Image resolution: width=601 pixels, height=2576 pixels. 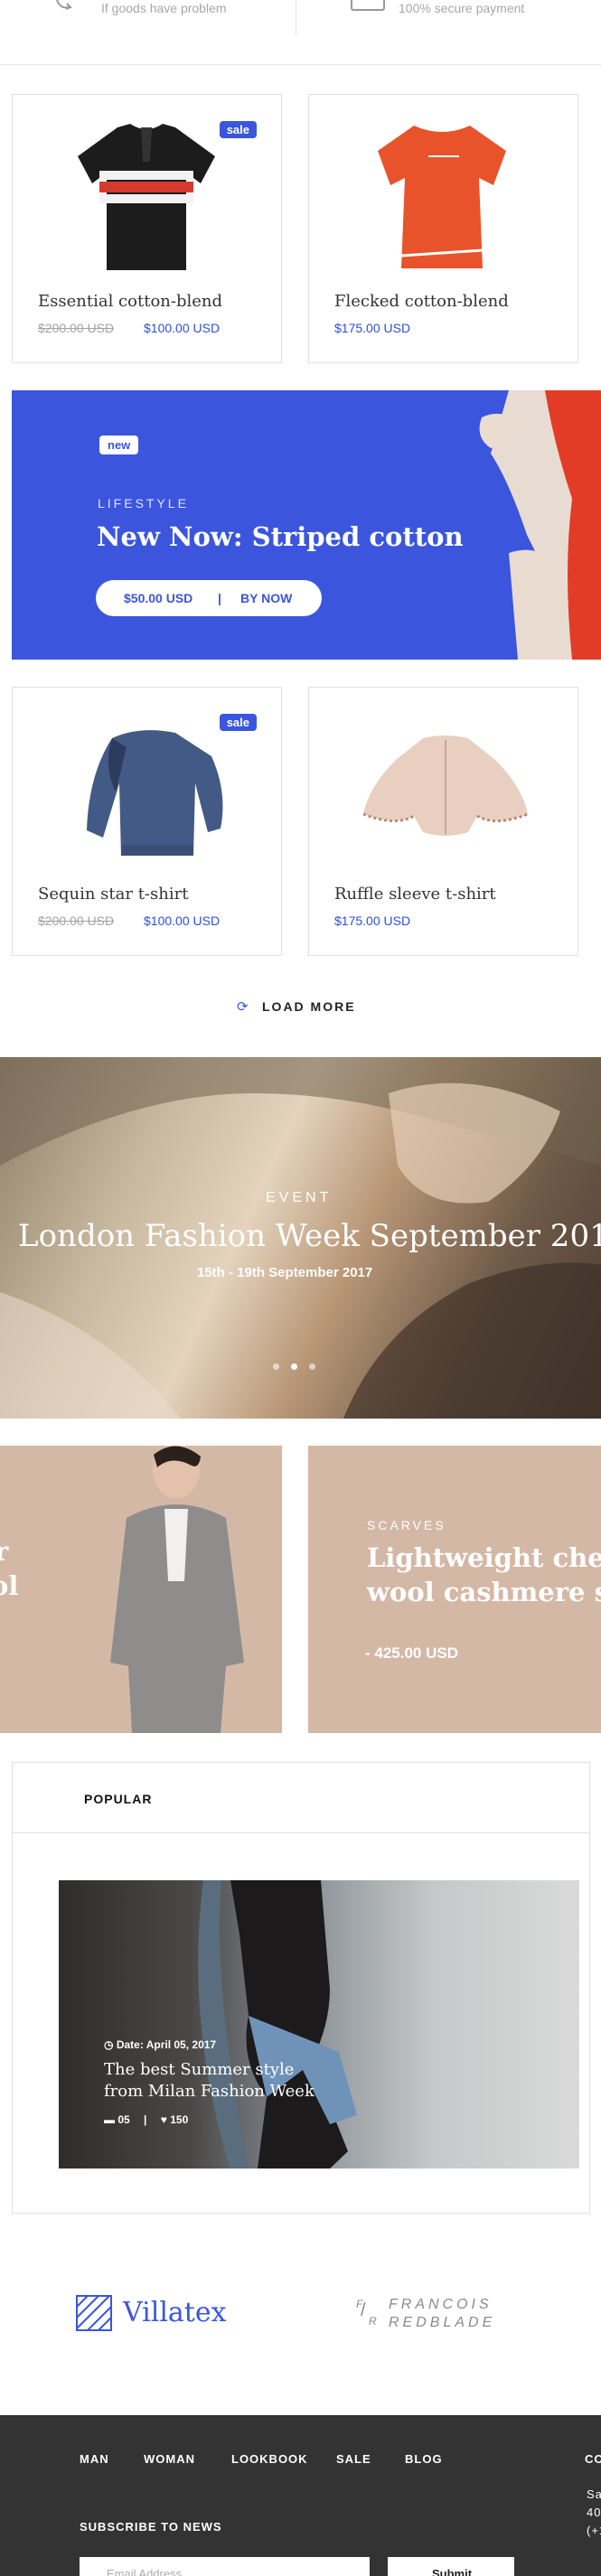 I want to click on comments-icon: ▬, so click(x=111, y=2119).